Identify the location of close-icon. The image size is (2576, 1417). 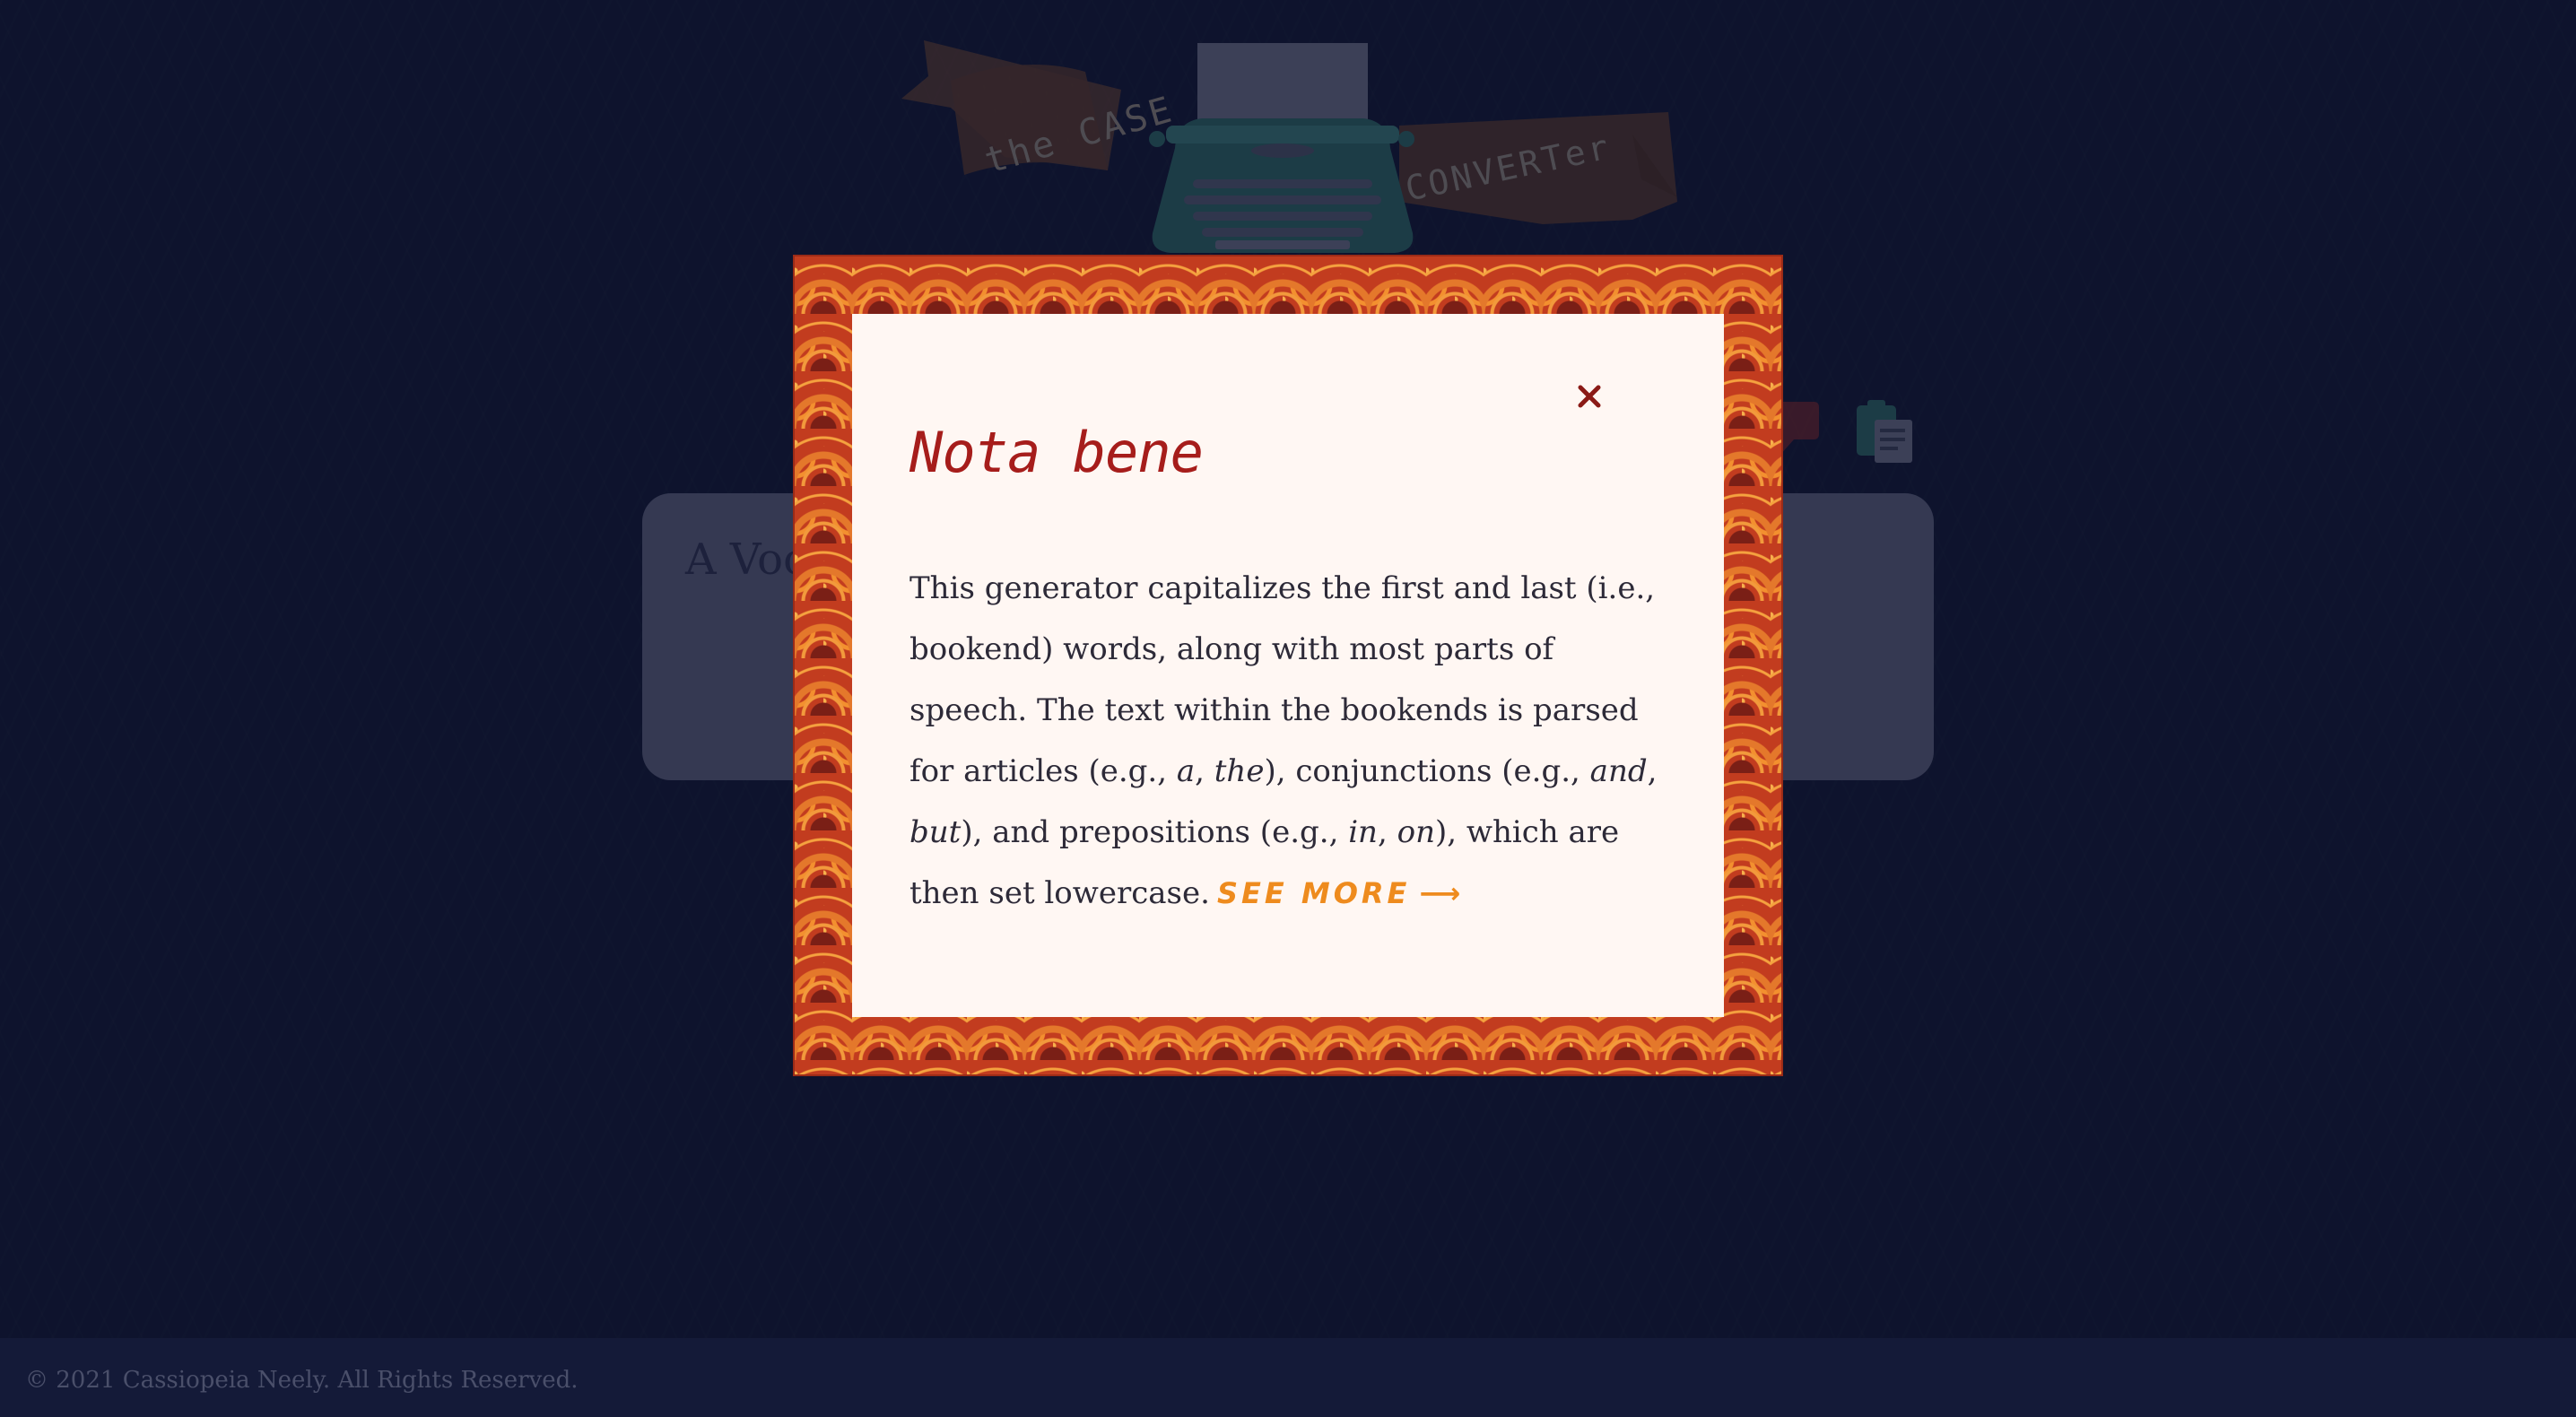
(1589, 397).